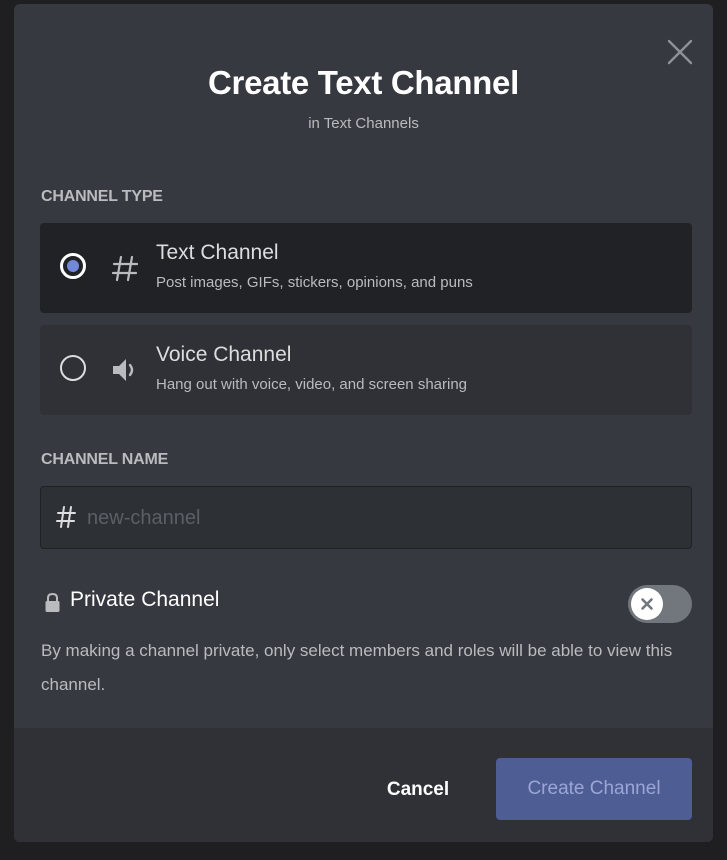 This screenshot has height=860, width=727. Describe the element at coordinates (217, 252) in the screenshot. I see `text-channel-name: Text Channel` at that location.